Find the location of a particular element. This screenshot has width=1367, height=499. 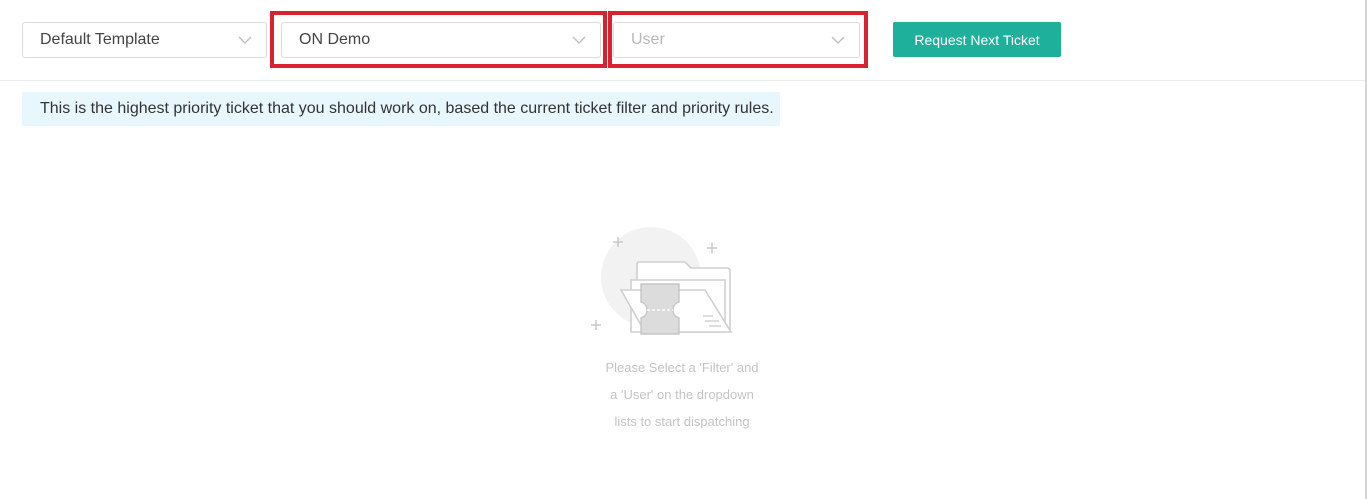

empty-state-line: lists to start dispatching is located at coordinates (682, 421).